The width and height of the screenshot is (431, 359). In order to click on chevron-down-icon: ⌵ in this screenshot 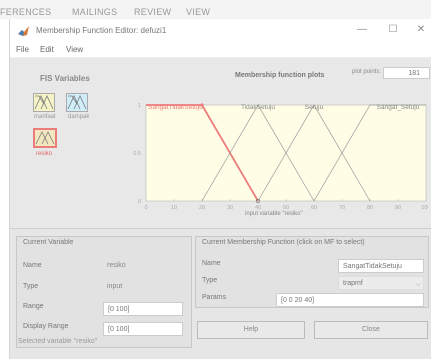, I will do `click(418, 284)`.